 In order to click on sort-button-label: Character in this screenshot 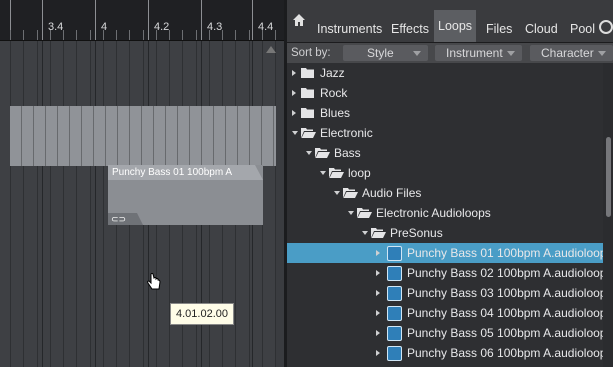, I will do `click(567, 53)`.